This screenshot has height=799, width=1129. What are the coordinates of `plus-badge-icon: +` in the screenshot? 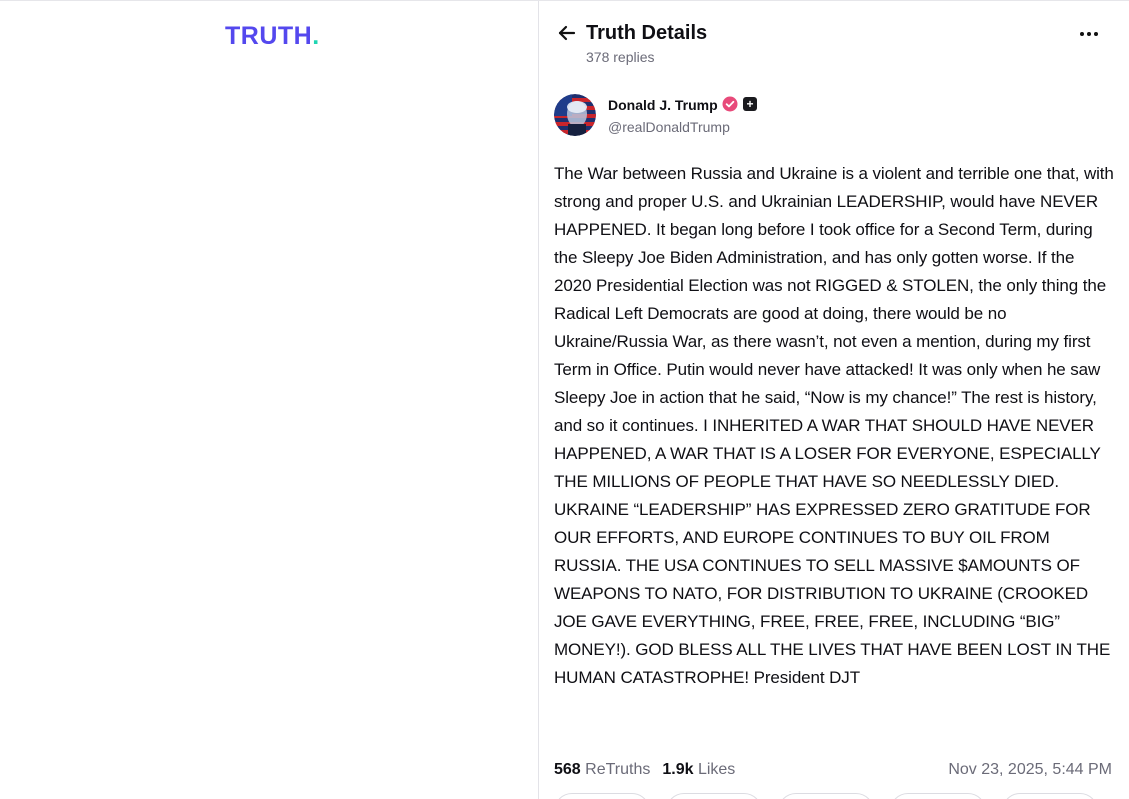 It's located at (750, 104).